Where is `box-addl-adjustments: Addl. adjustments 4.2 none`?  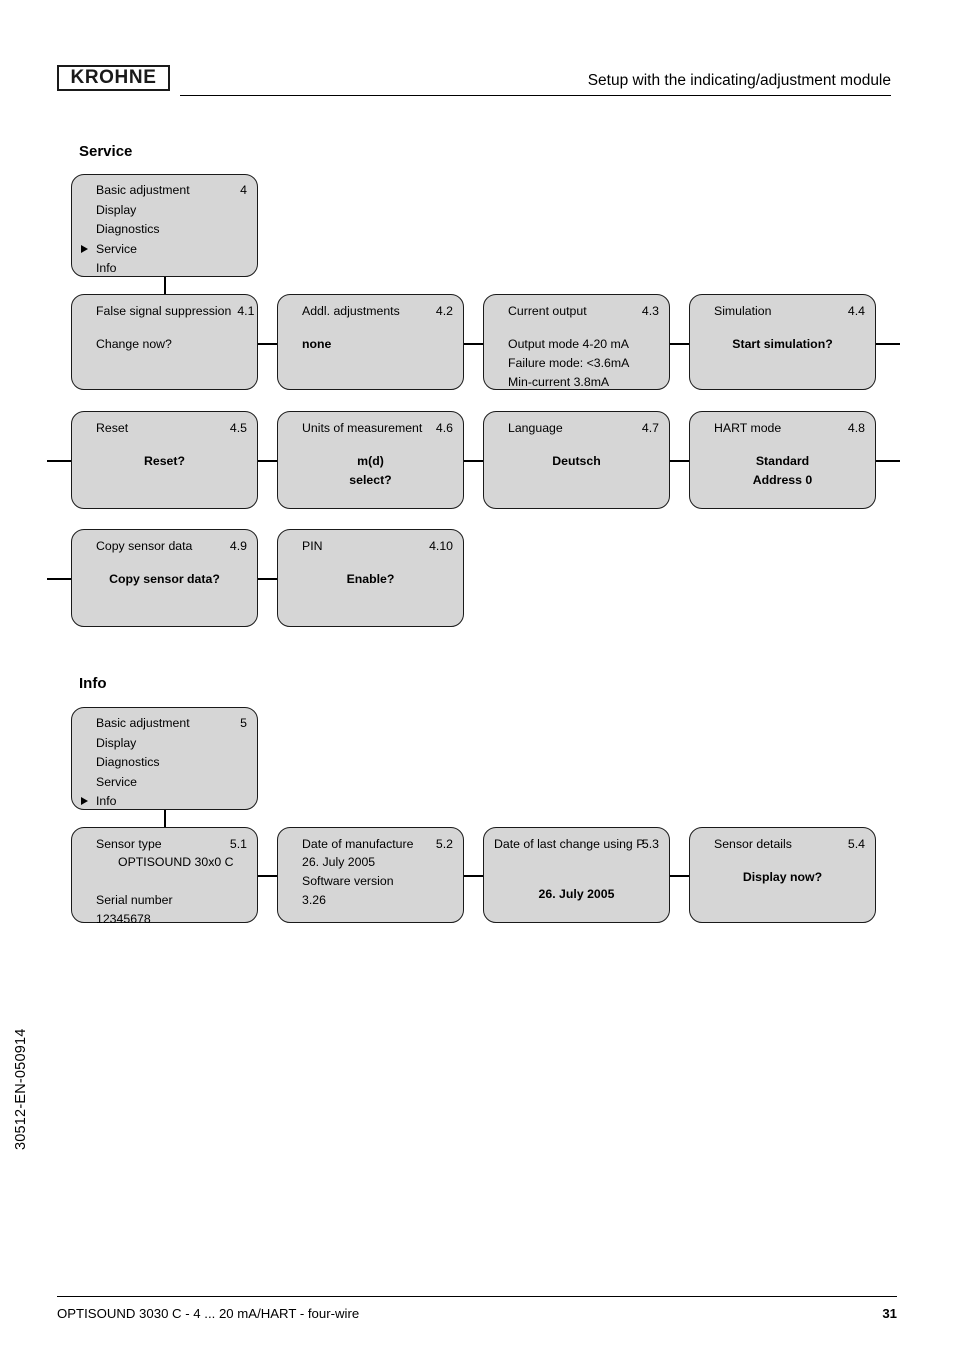 box-addl-adjustments: Addl. adjustments 4.2 none is located at coordinates (370, 342).